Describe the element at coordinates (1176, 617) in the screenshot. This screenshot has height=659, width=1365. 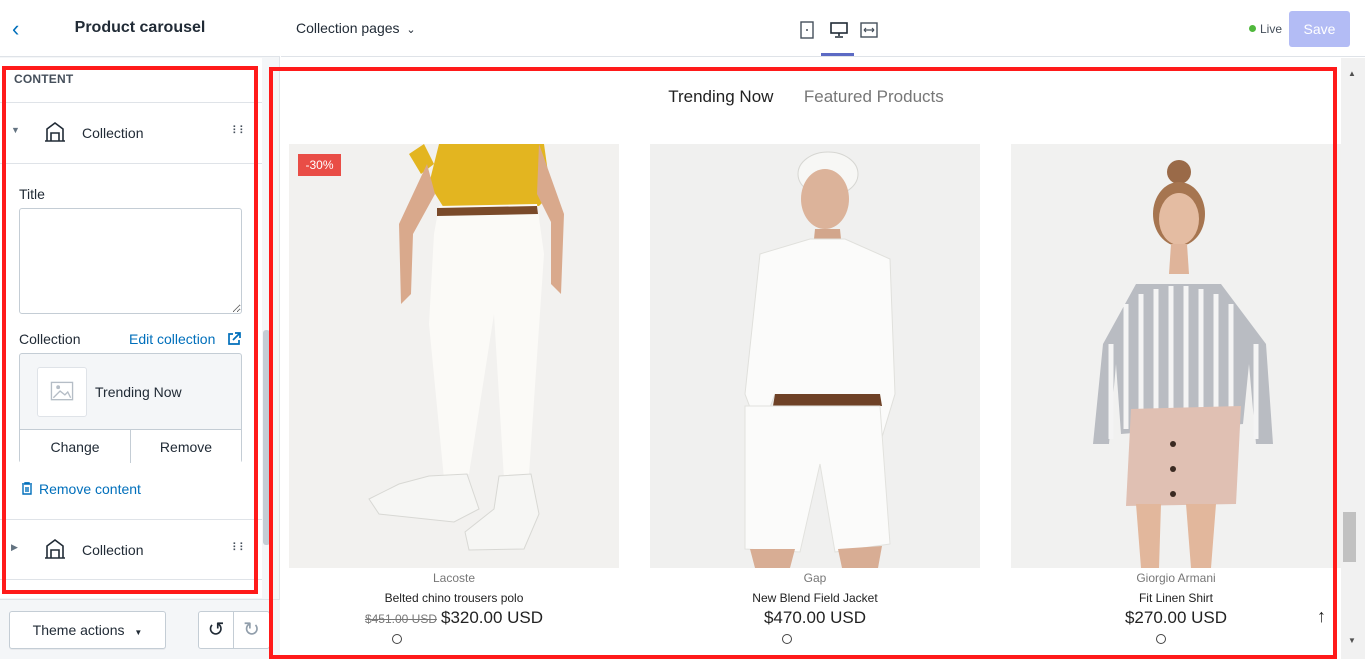
I see `product-price: $270.00 USD` at that location.